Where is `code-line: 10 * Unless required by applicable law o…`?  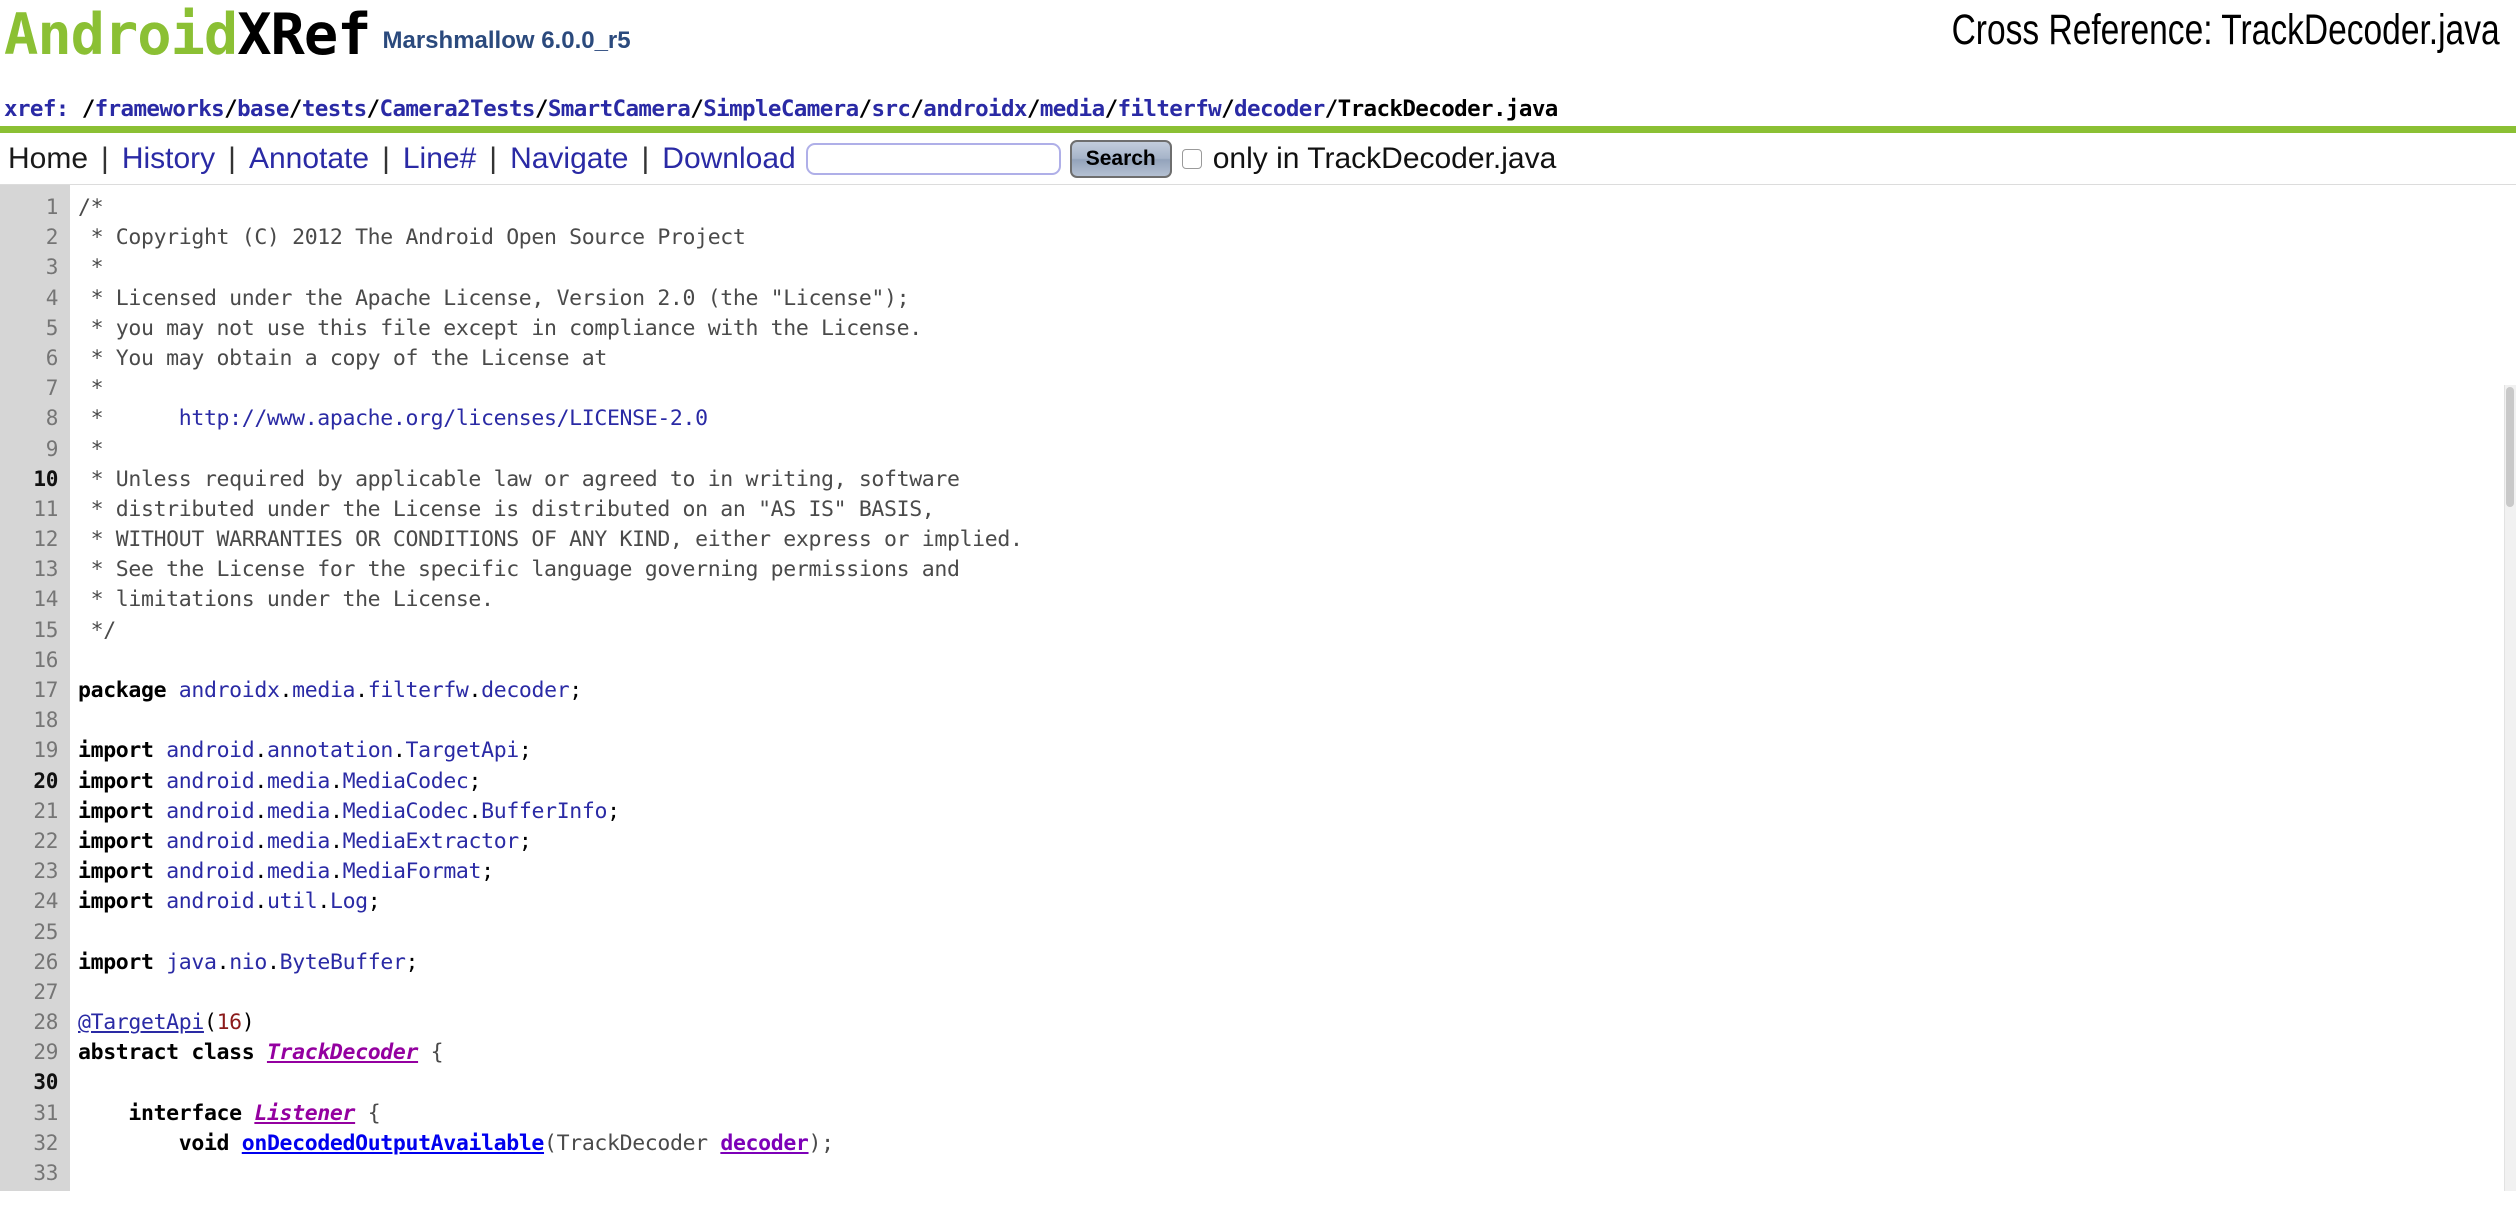 code-line: 10 * Unless required by applicable law o… is located at coordinates (1258, 479).